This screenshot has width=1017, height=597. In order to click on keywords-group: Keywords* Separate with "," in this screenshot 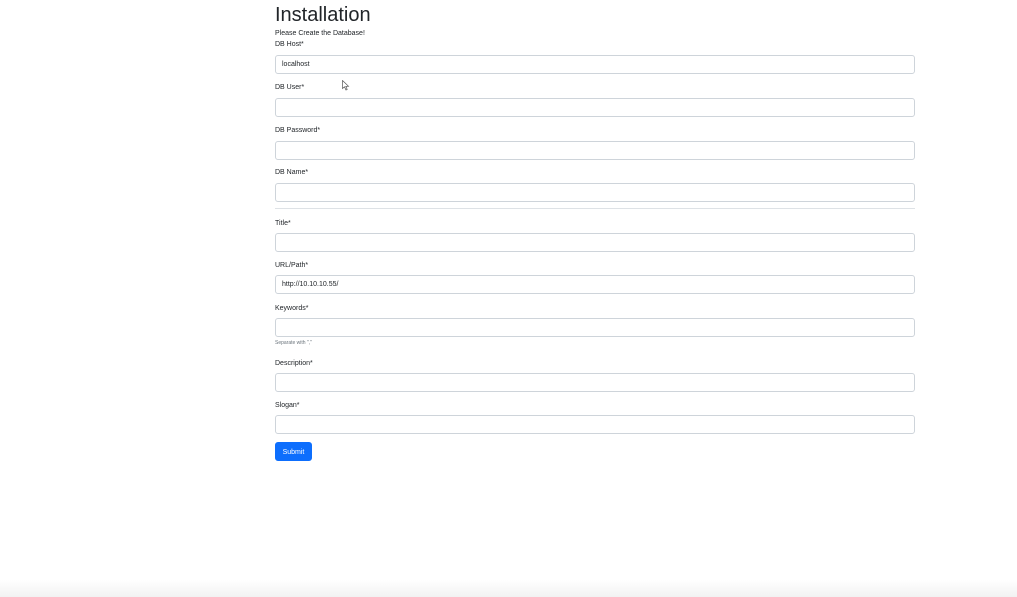, I will do `click(595, 325)`.